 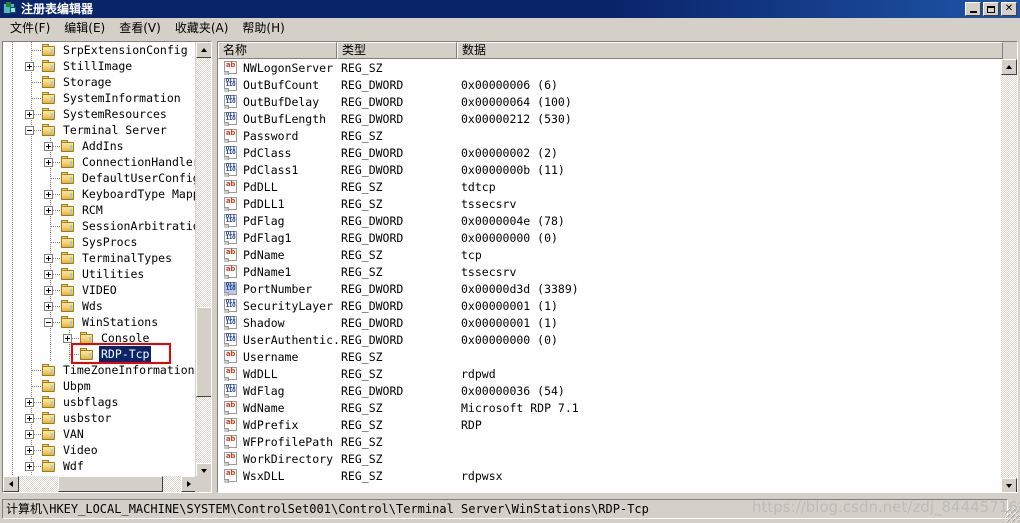 I want to click on menu-favorites: 收藏夹(A), so click(x=202, y=28).